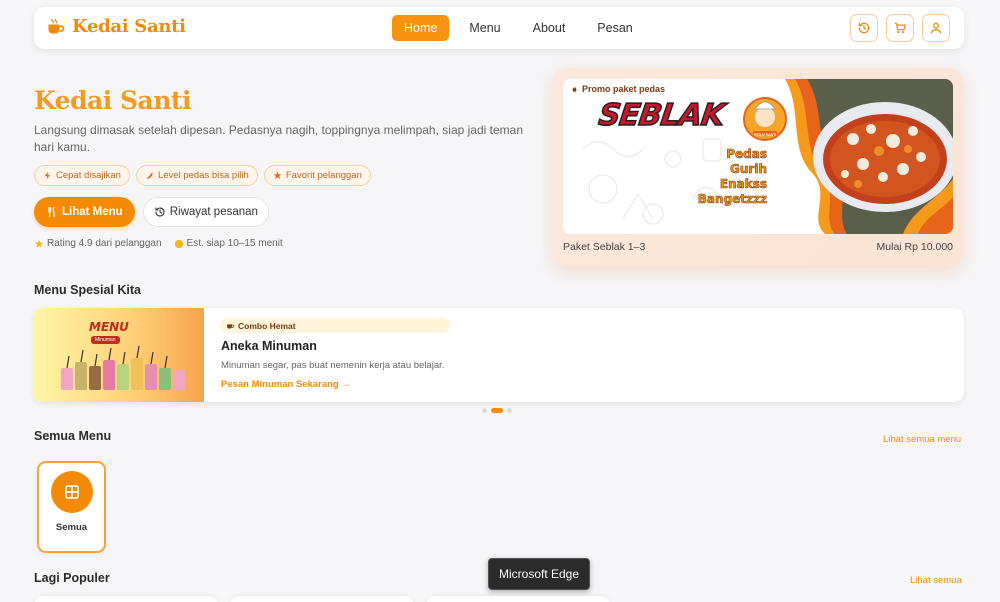  What do you see at coordinates (661, 115) in the screenshot?
I see `banner-title: SEBLAK` at bounding box center [661, 115].